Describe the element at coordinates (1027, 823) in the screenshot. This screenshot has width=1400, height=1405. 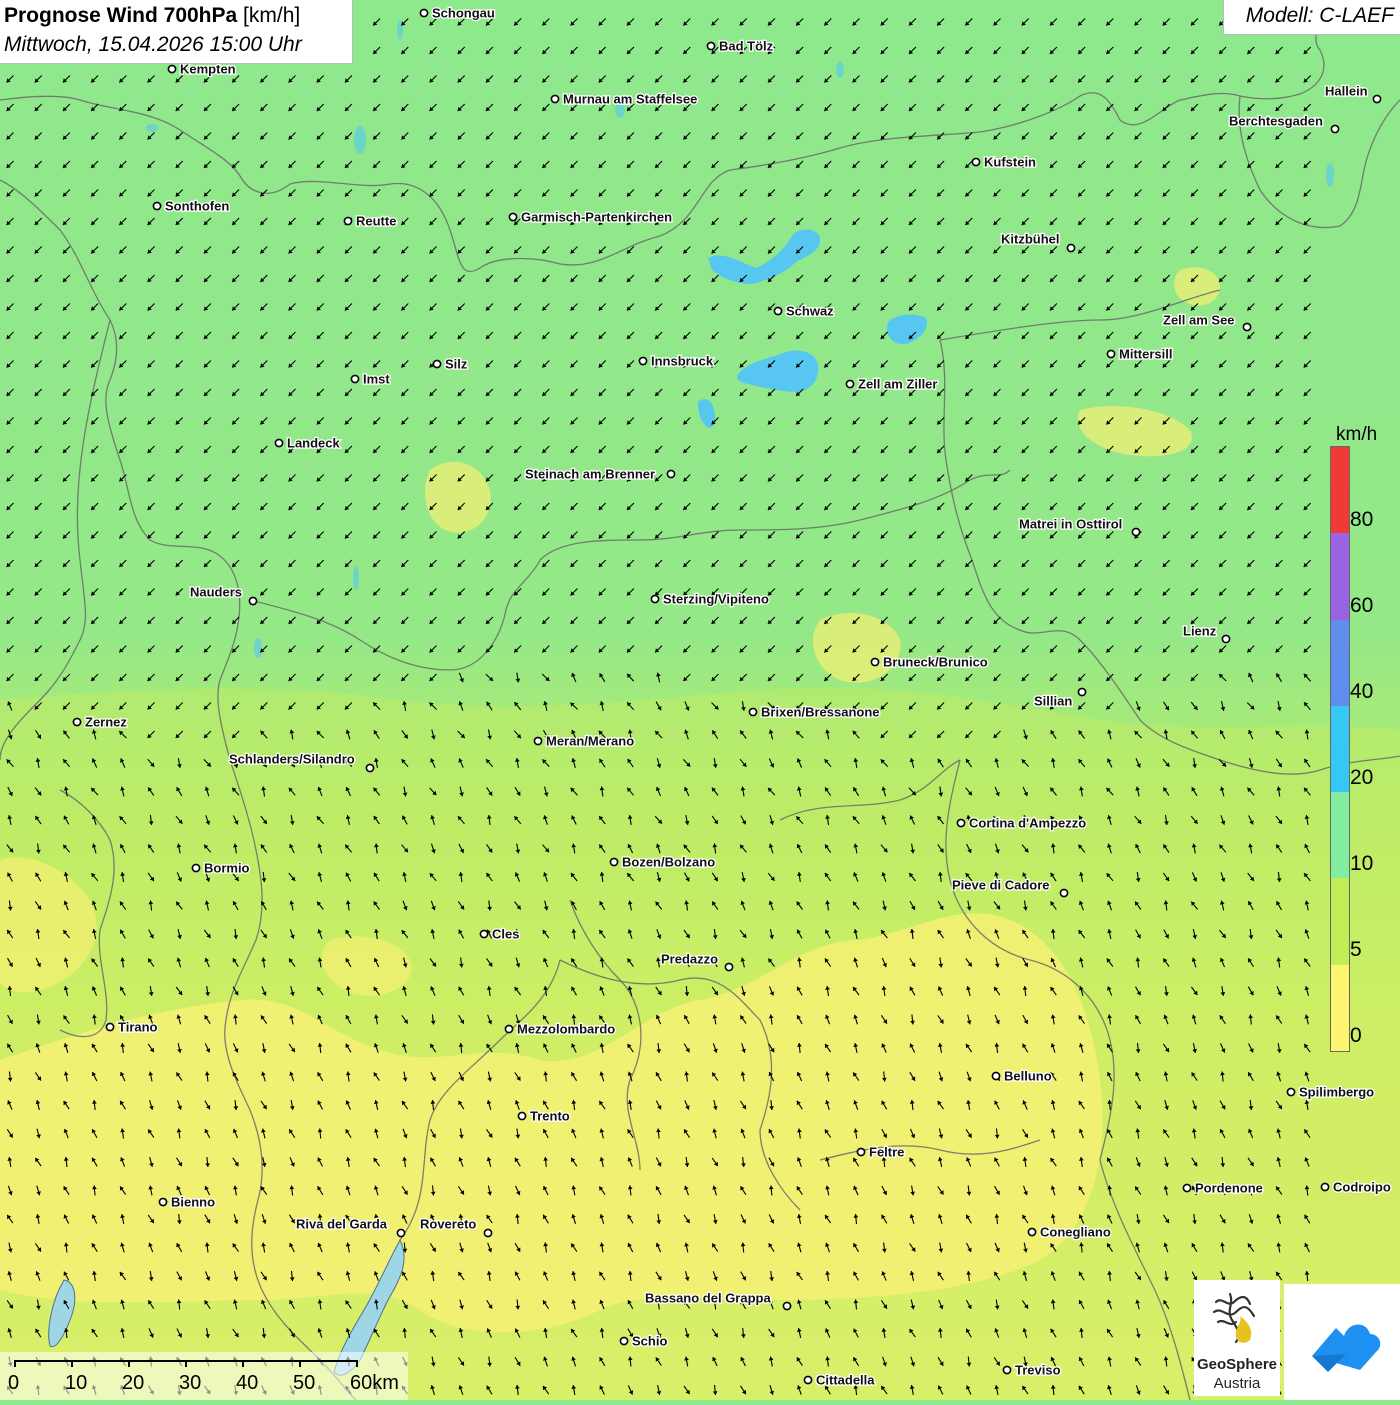
I see `city-label: Cortina d'Ampezzo` at that location.